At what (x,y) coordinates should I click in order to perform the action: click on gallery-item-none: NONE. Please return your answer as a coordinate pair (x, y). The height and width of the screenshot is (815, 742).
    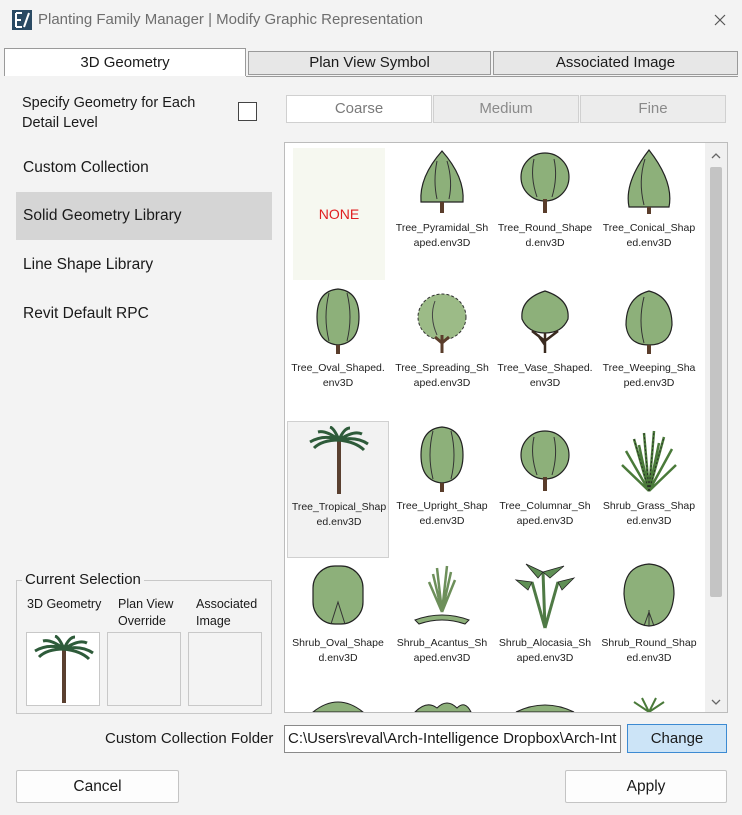
    Looking at the image, I should click on (338, 211).